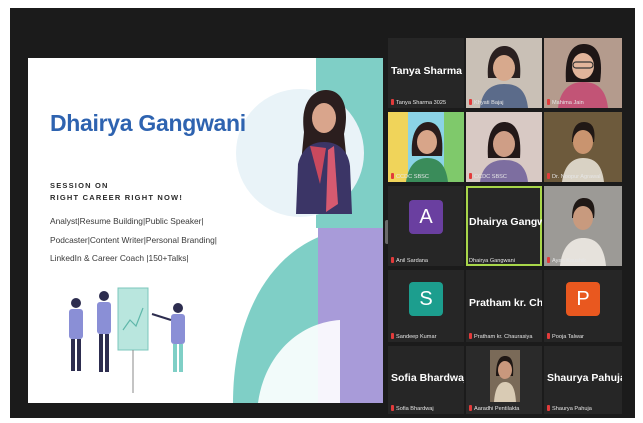  I want to click on session-title: RIGHT CAREER RIGHT NOW!, so click(117, 197).